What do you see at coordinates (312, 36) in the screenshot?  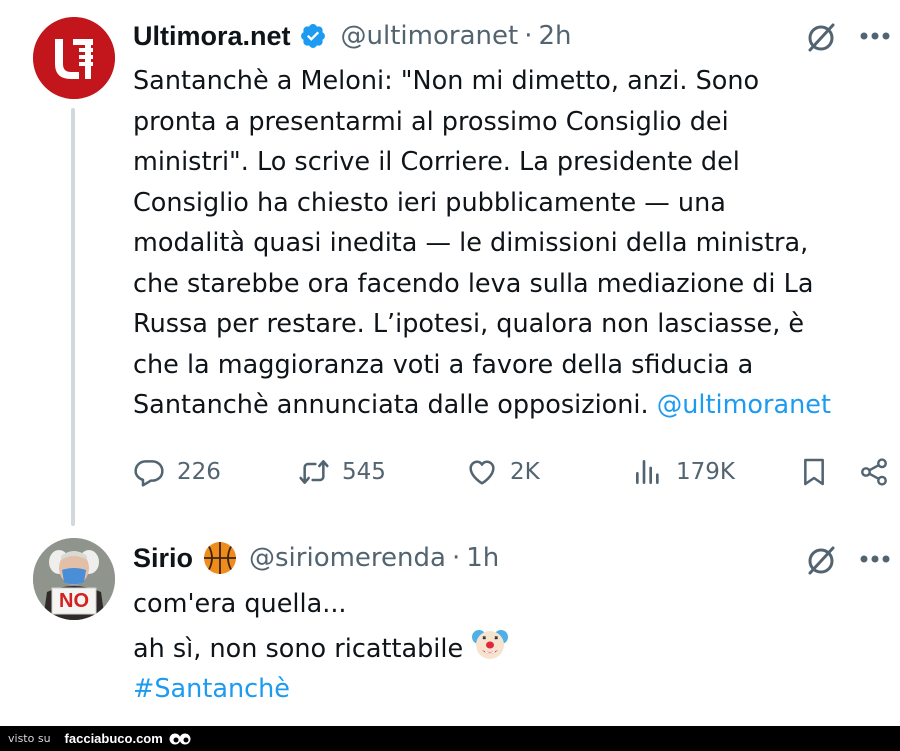 I see `verified-badge-icon` at bounding box center [312, 36].